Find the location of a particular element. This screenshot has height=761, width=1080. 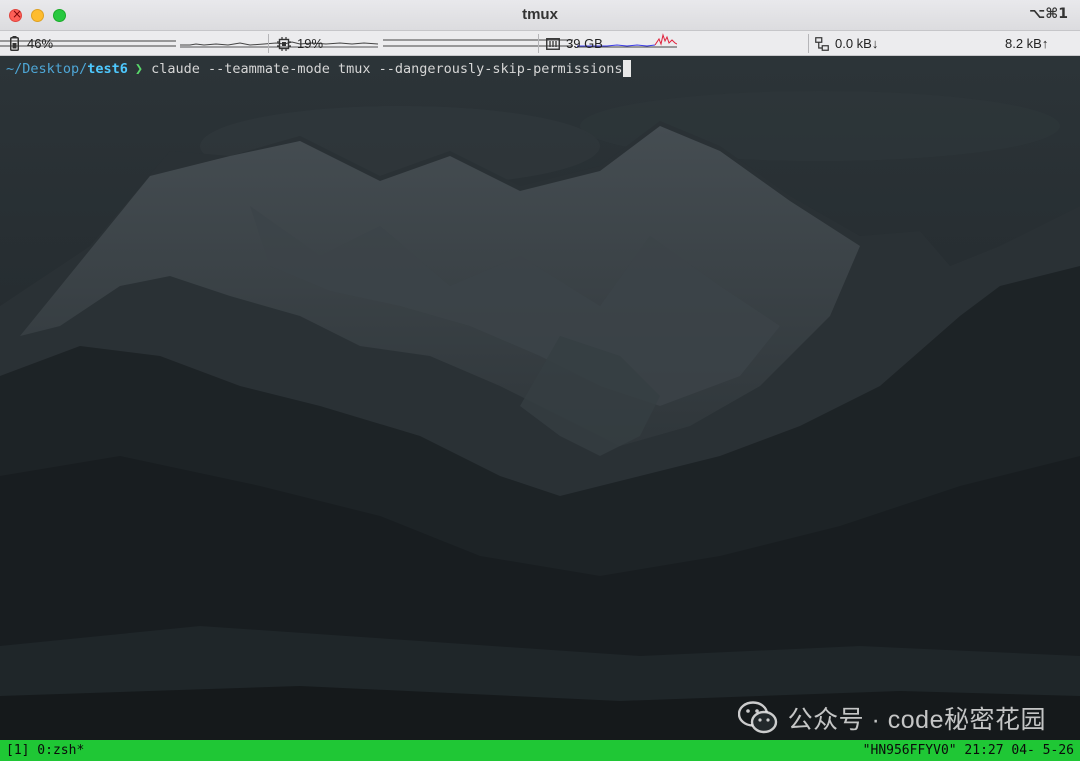

watermark: 公众号 · code秘密花园 is located at coordinates (891, 718).